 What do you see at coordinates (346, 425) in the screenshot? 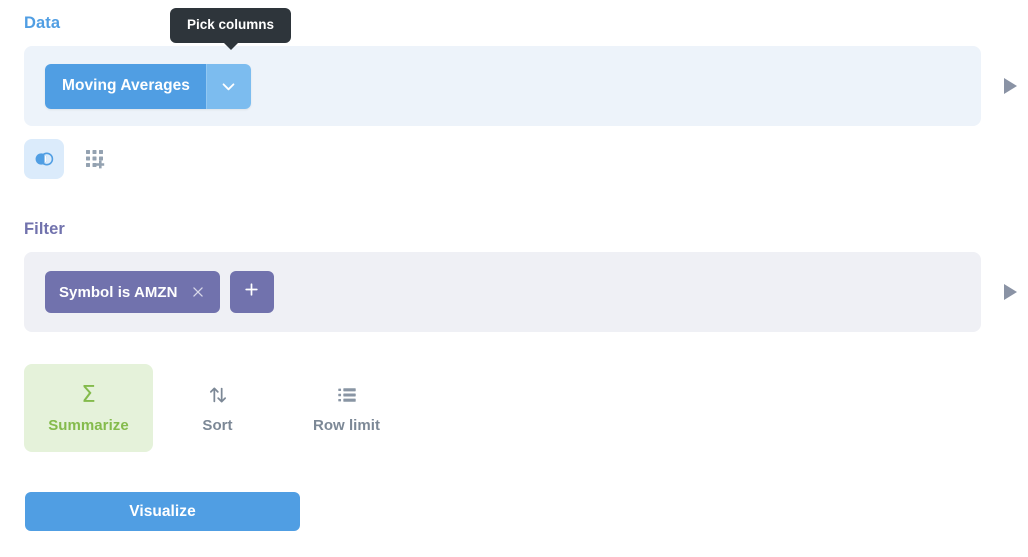
I see `row-limit-step-label: Row limit` at bounding box center [346, 425].